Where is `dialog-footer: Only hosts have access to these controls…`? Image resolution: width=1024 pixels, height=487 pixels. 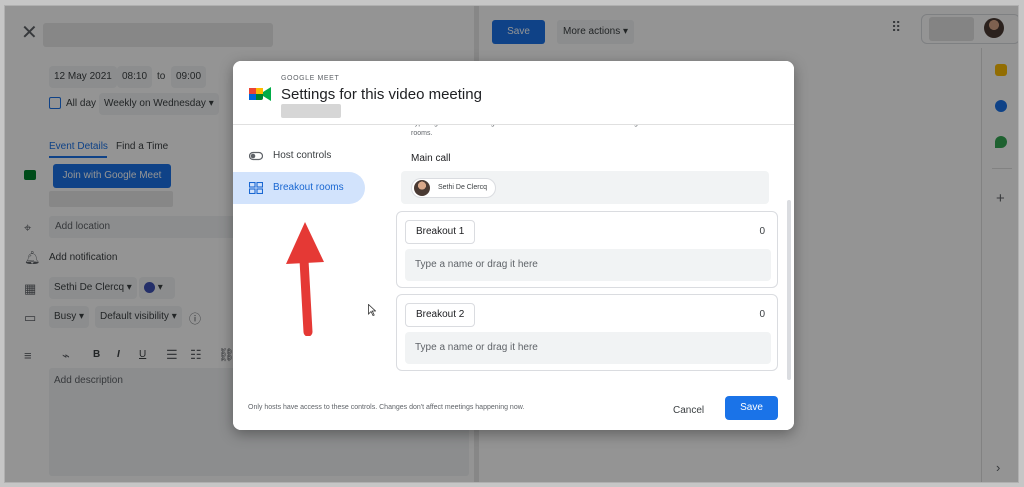 dialog-footer: Only hosts have access to these controls… is located at coordinates (513, 407).